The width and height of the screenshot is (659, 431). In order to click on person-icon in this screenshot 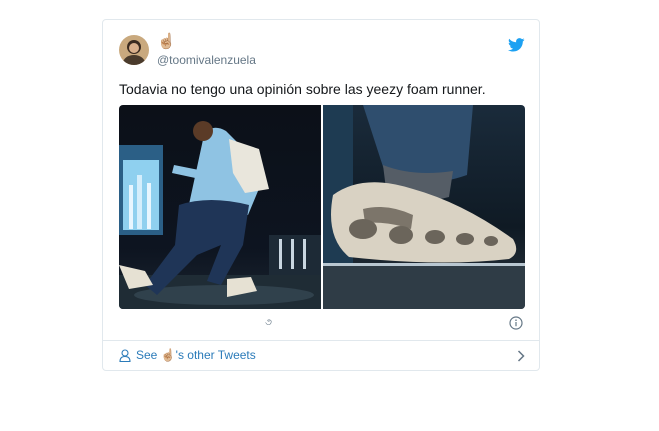, I will do `click(125, 355)`.